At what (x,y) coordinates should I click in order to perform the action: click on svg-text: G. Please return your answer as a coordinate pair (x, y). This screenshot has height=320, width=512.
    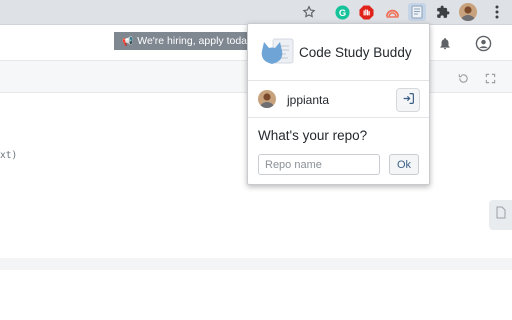
    Looking at the image, I should click on (341, 12).